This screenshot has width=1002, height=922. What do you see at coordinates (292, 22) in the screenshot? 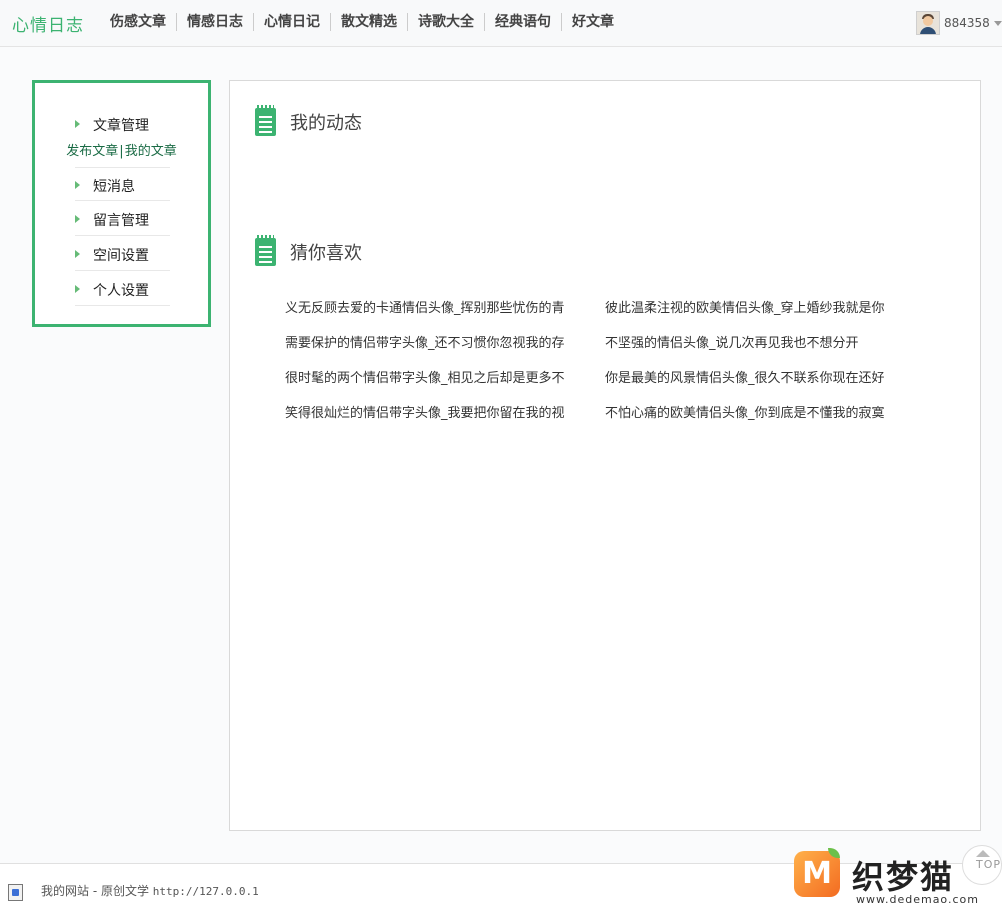
I see `nav-item-mood-diary: 心情日记` at bounding box center [292, 22].